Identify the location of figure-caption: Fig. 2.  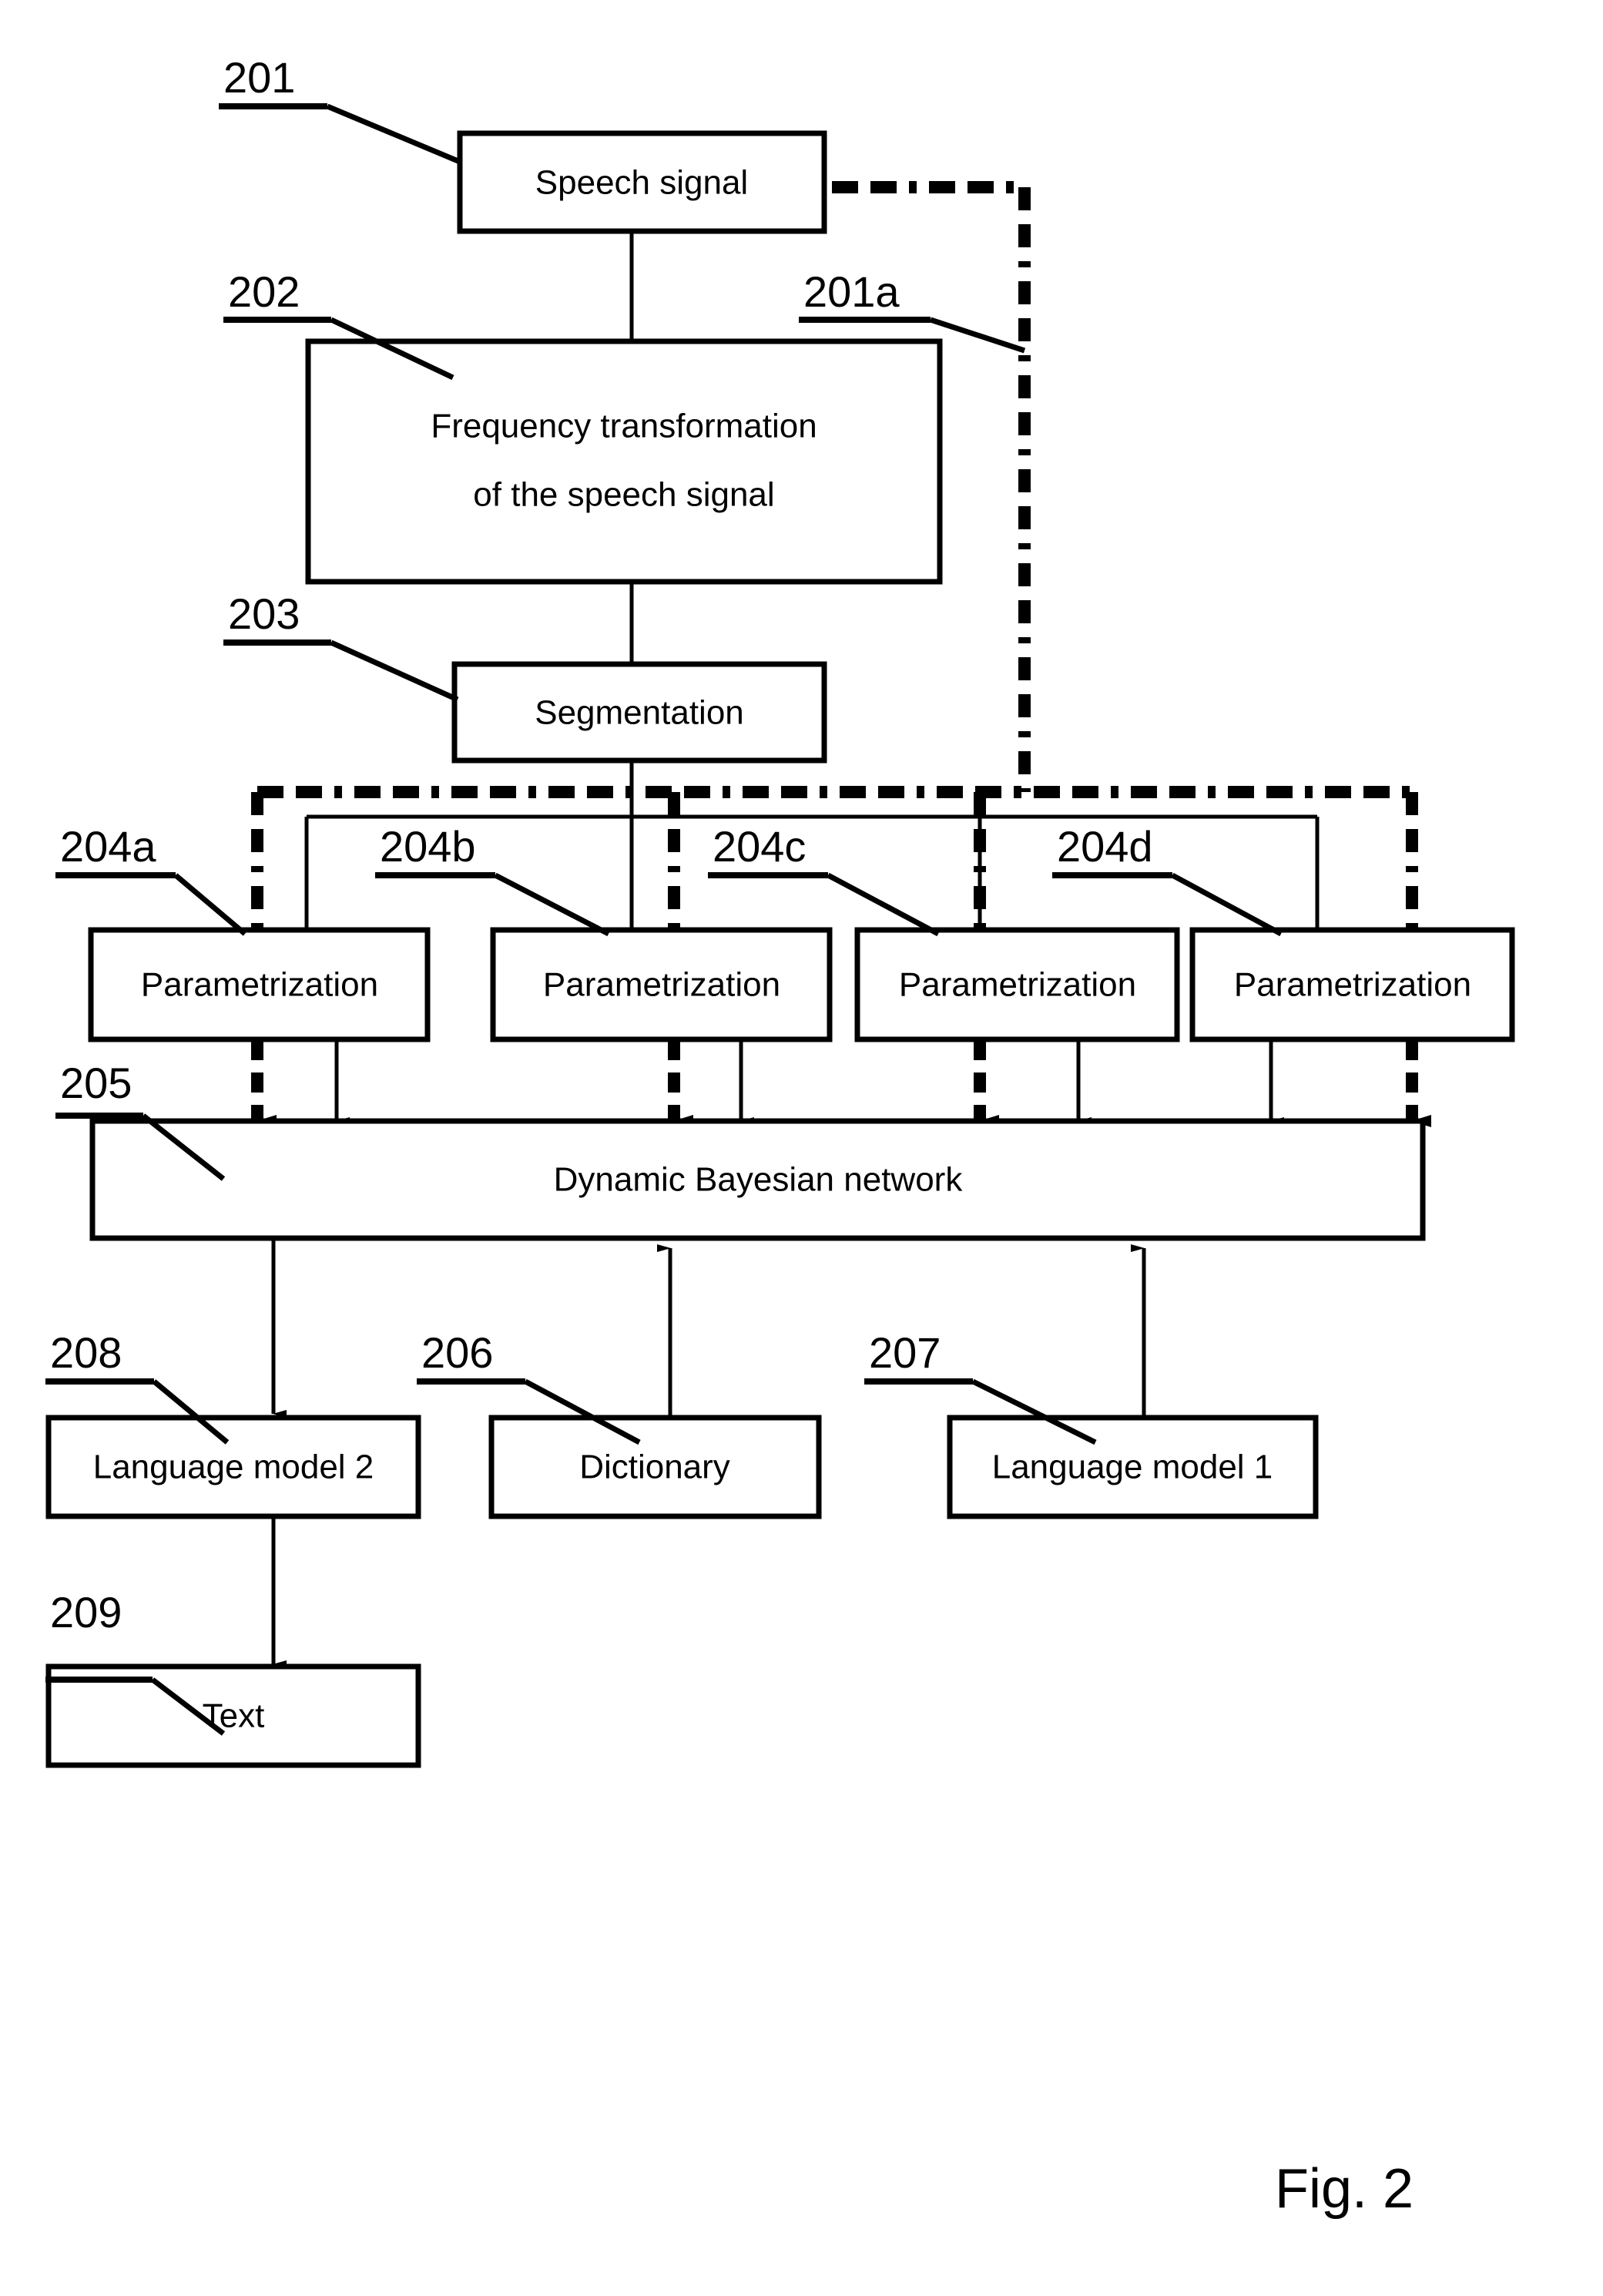
(1345, 2189).